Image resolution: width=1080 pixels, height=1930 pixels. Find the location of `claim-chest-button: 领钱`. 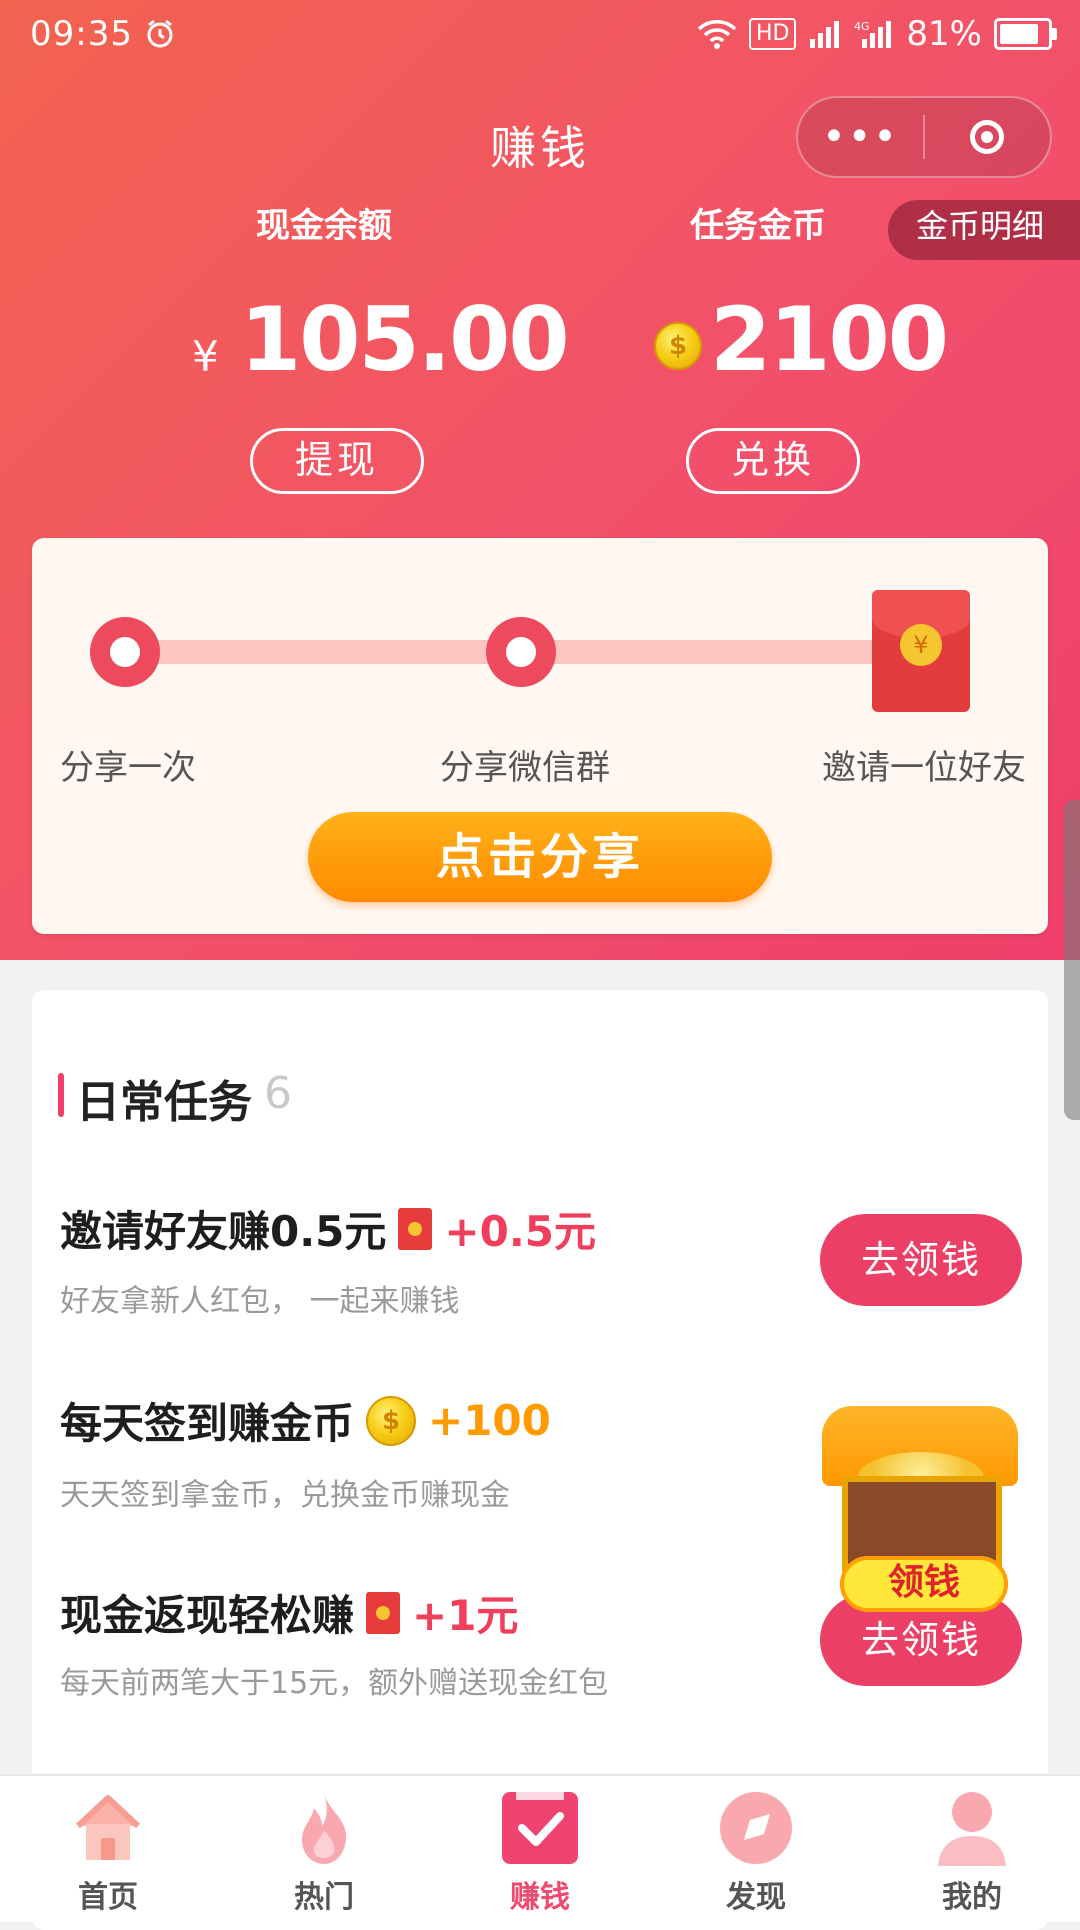

claim-chest-button: 领钱 is located at coordinates (924, 1584).